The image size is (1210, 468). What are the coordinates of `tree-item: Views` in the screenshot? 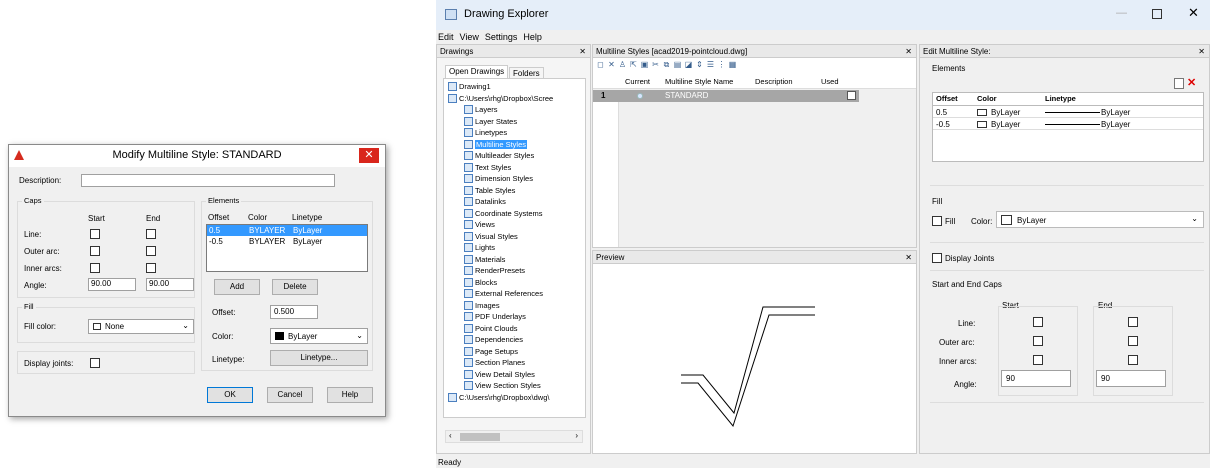 It's located at (479, 224).